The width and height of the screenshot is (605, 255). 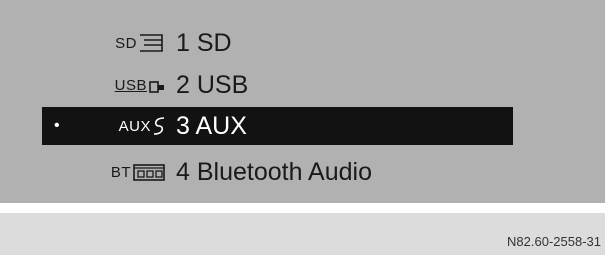 What do you see at coordinates (211, 126) in the screenshot?
I see `source-label-aux: 3 AUX` at bounding box center [211, 126].